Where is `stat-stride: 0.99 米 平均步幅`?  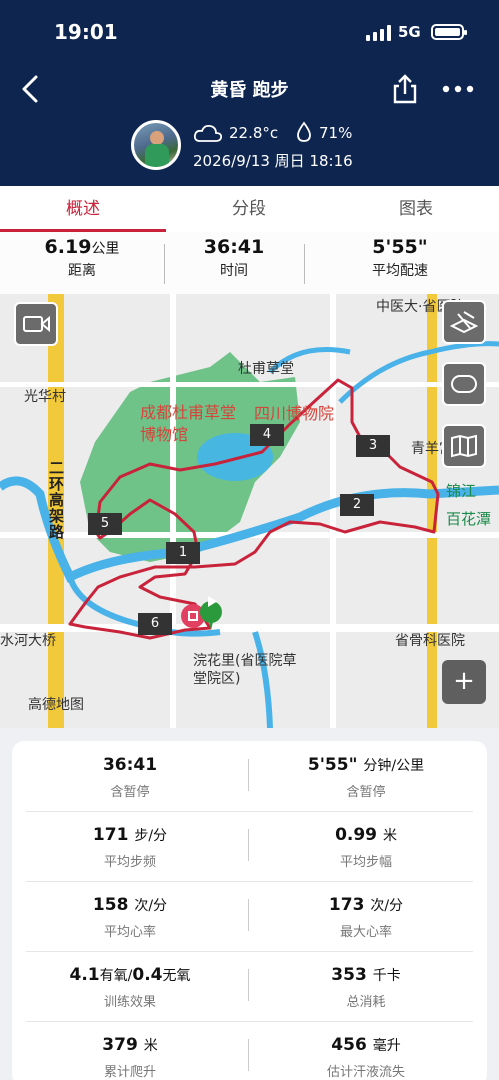 stat-stride: 0.99 米 平均步幅 is located at coordinates (366, 847).